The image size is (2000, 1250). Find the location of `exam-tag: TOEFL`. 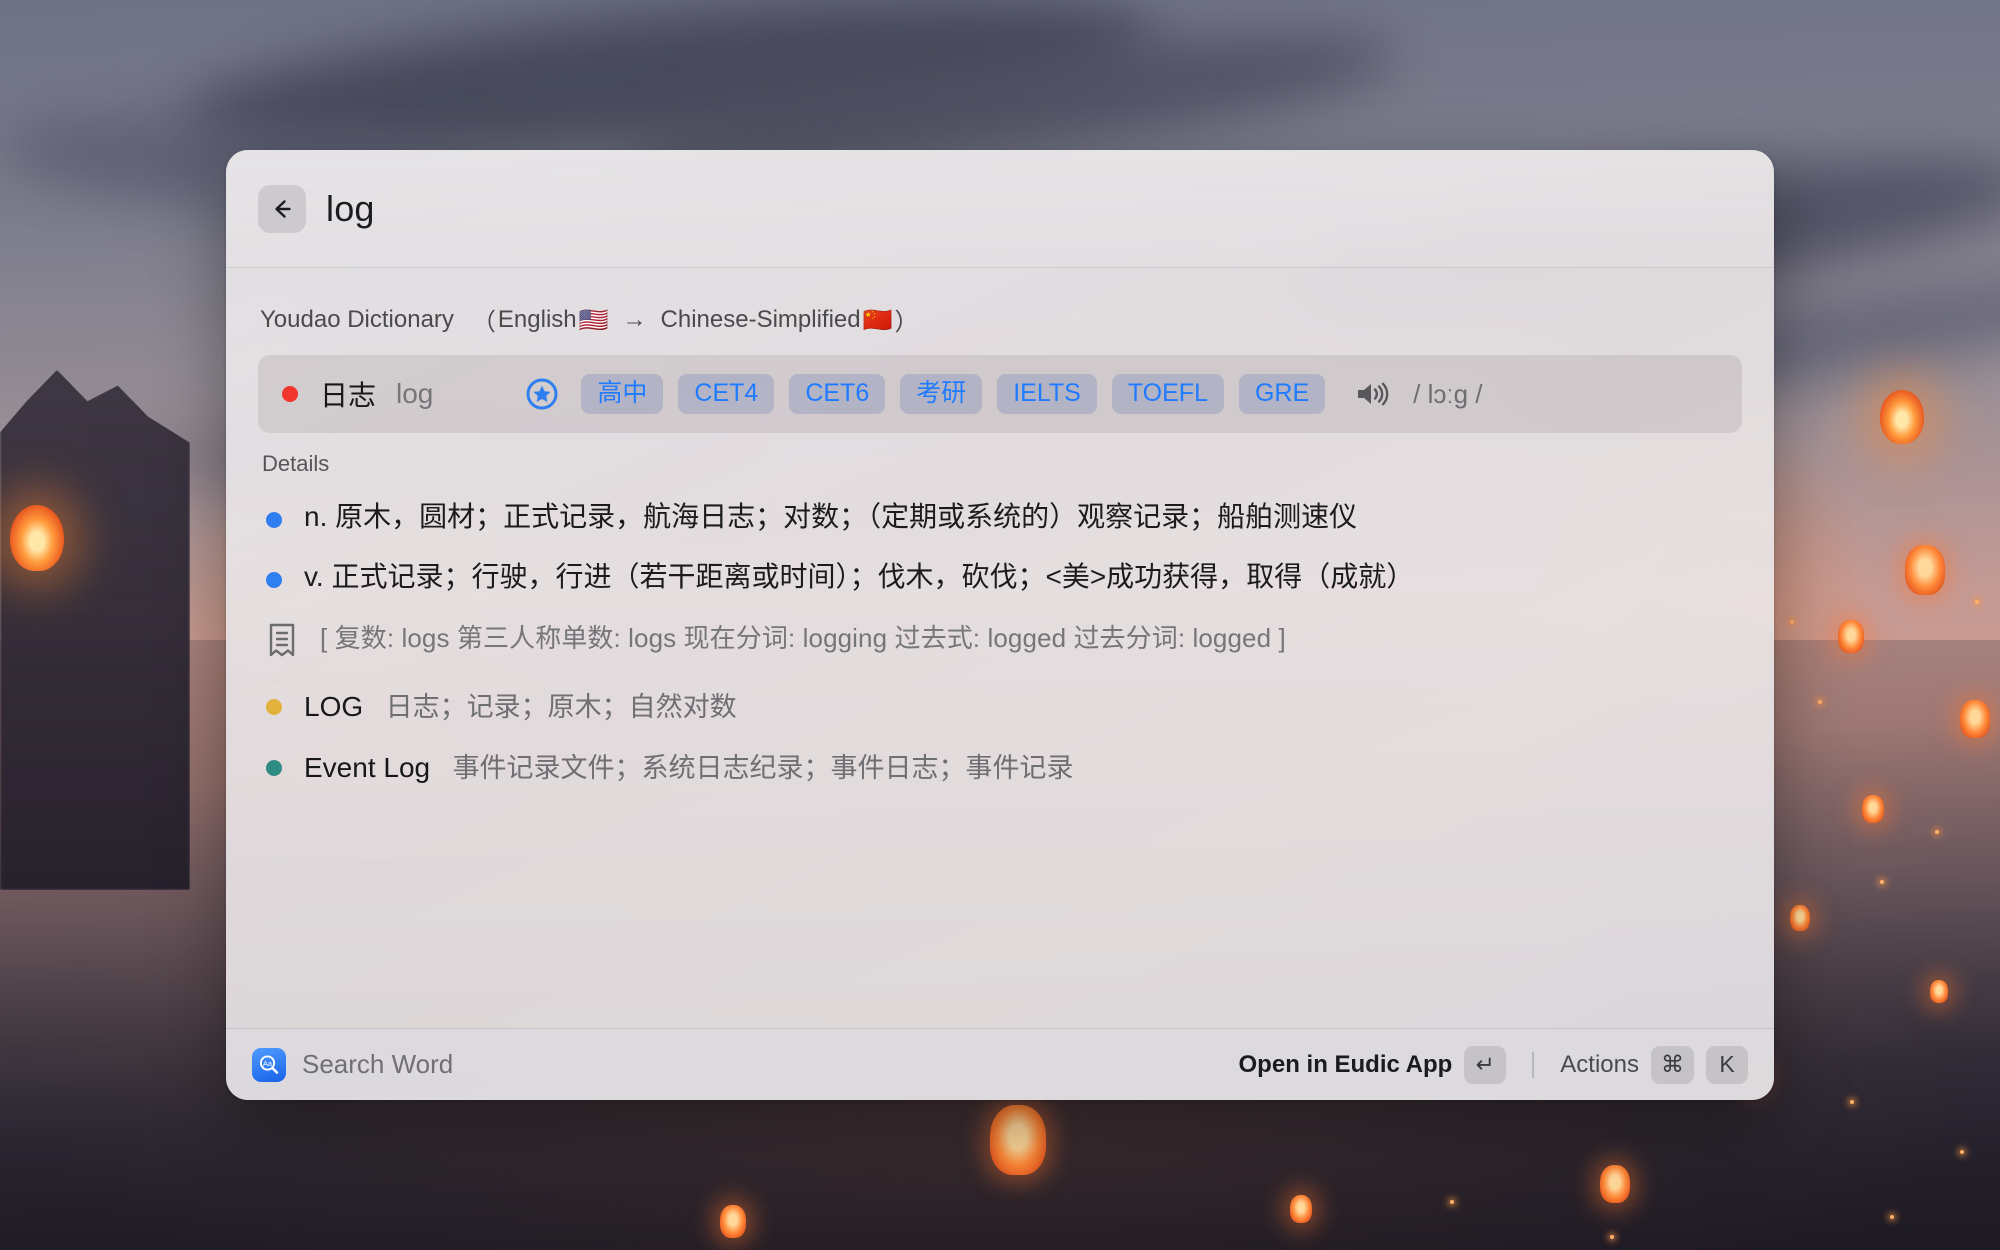

exam-tag: TOEFL is located at coordinates (1167, 394).